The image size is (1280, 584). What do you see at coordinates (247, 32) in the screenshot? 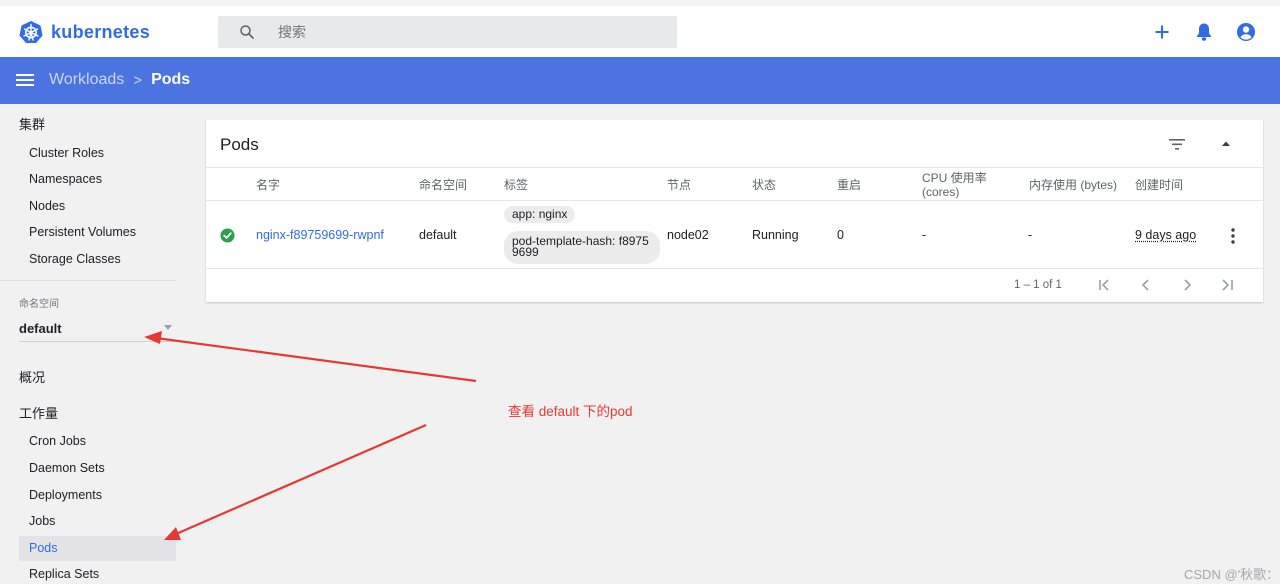
I see `search-icon` at bounding box center [247, 32].